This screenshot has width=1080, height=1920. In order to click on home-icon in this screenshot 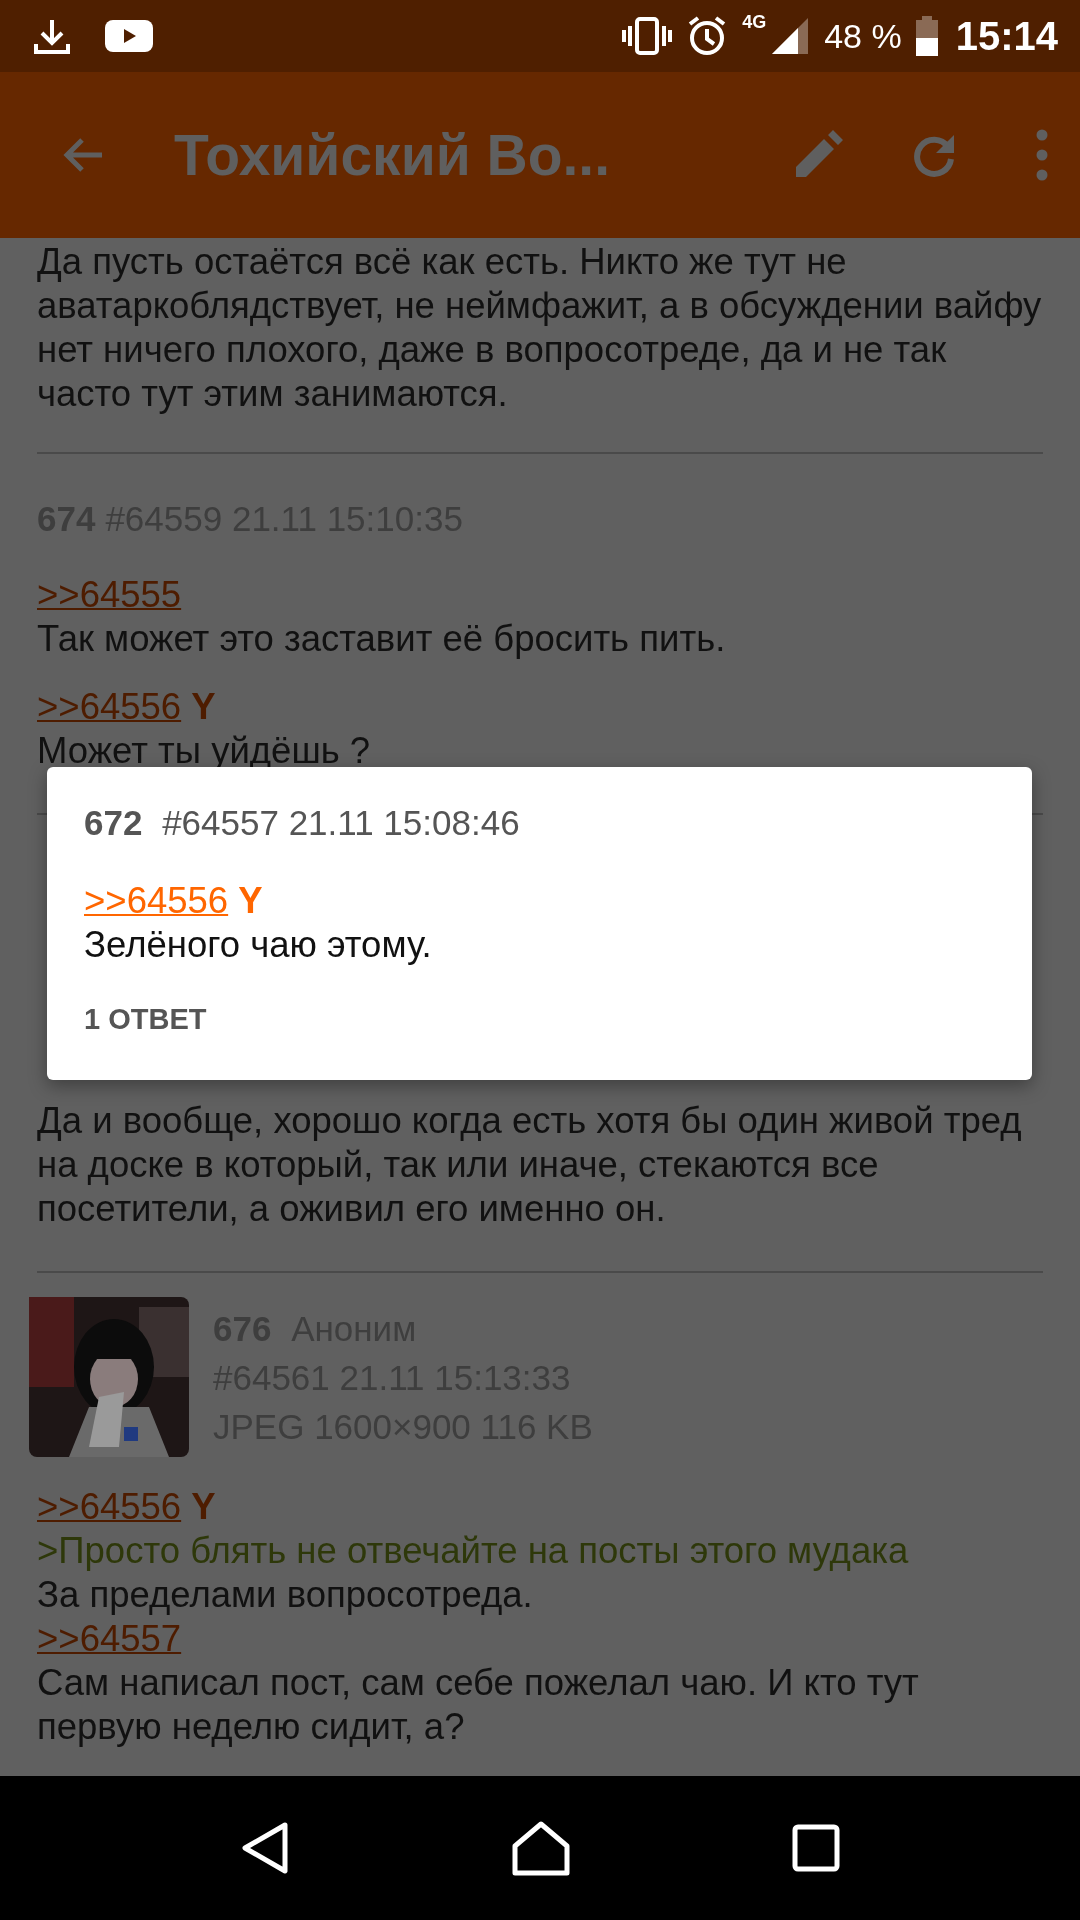, I will do `click(541, 1848)`.